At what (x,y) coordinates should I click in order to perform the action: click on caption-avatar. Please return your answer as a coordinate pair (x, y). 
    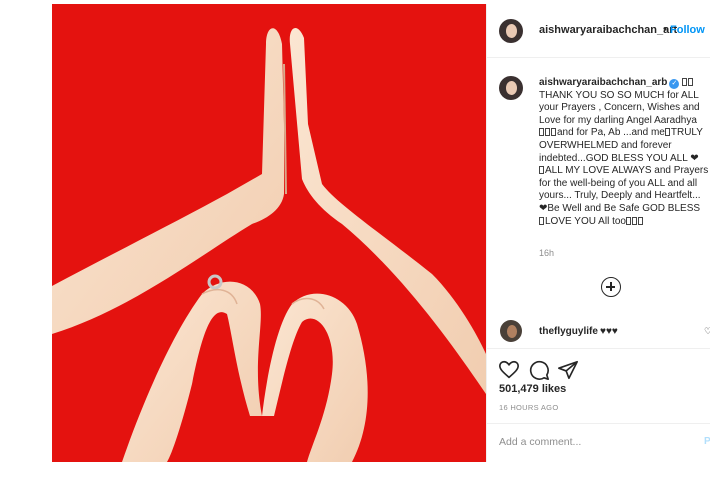
    Looking at the image, I should click on (511, 88).